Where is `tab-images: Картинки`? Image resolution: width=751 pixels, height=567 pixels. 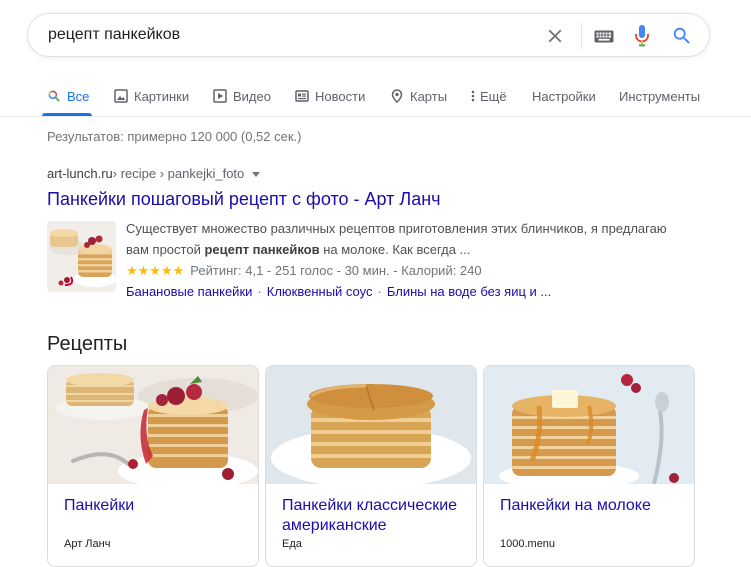 tab-images: Картинки is located at coordinates (151, 96).